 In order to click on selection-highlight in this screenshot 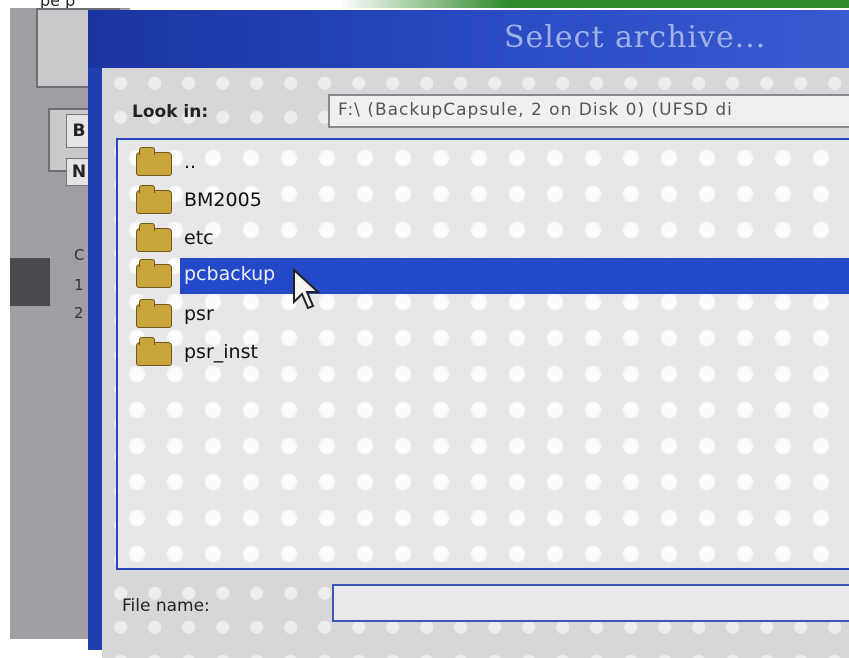, I will do `click(514, 276)`.